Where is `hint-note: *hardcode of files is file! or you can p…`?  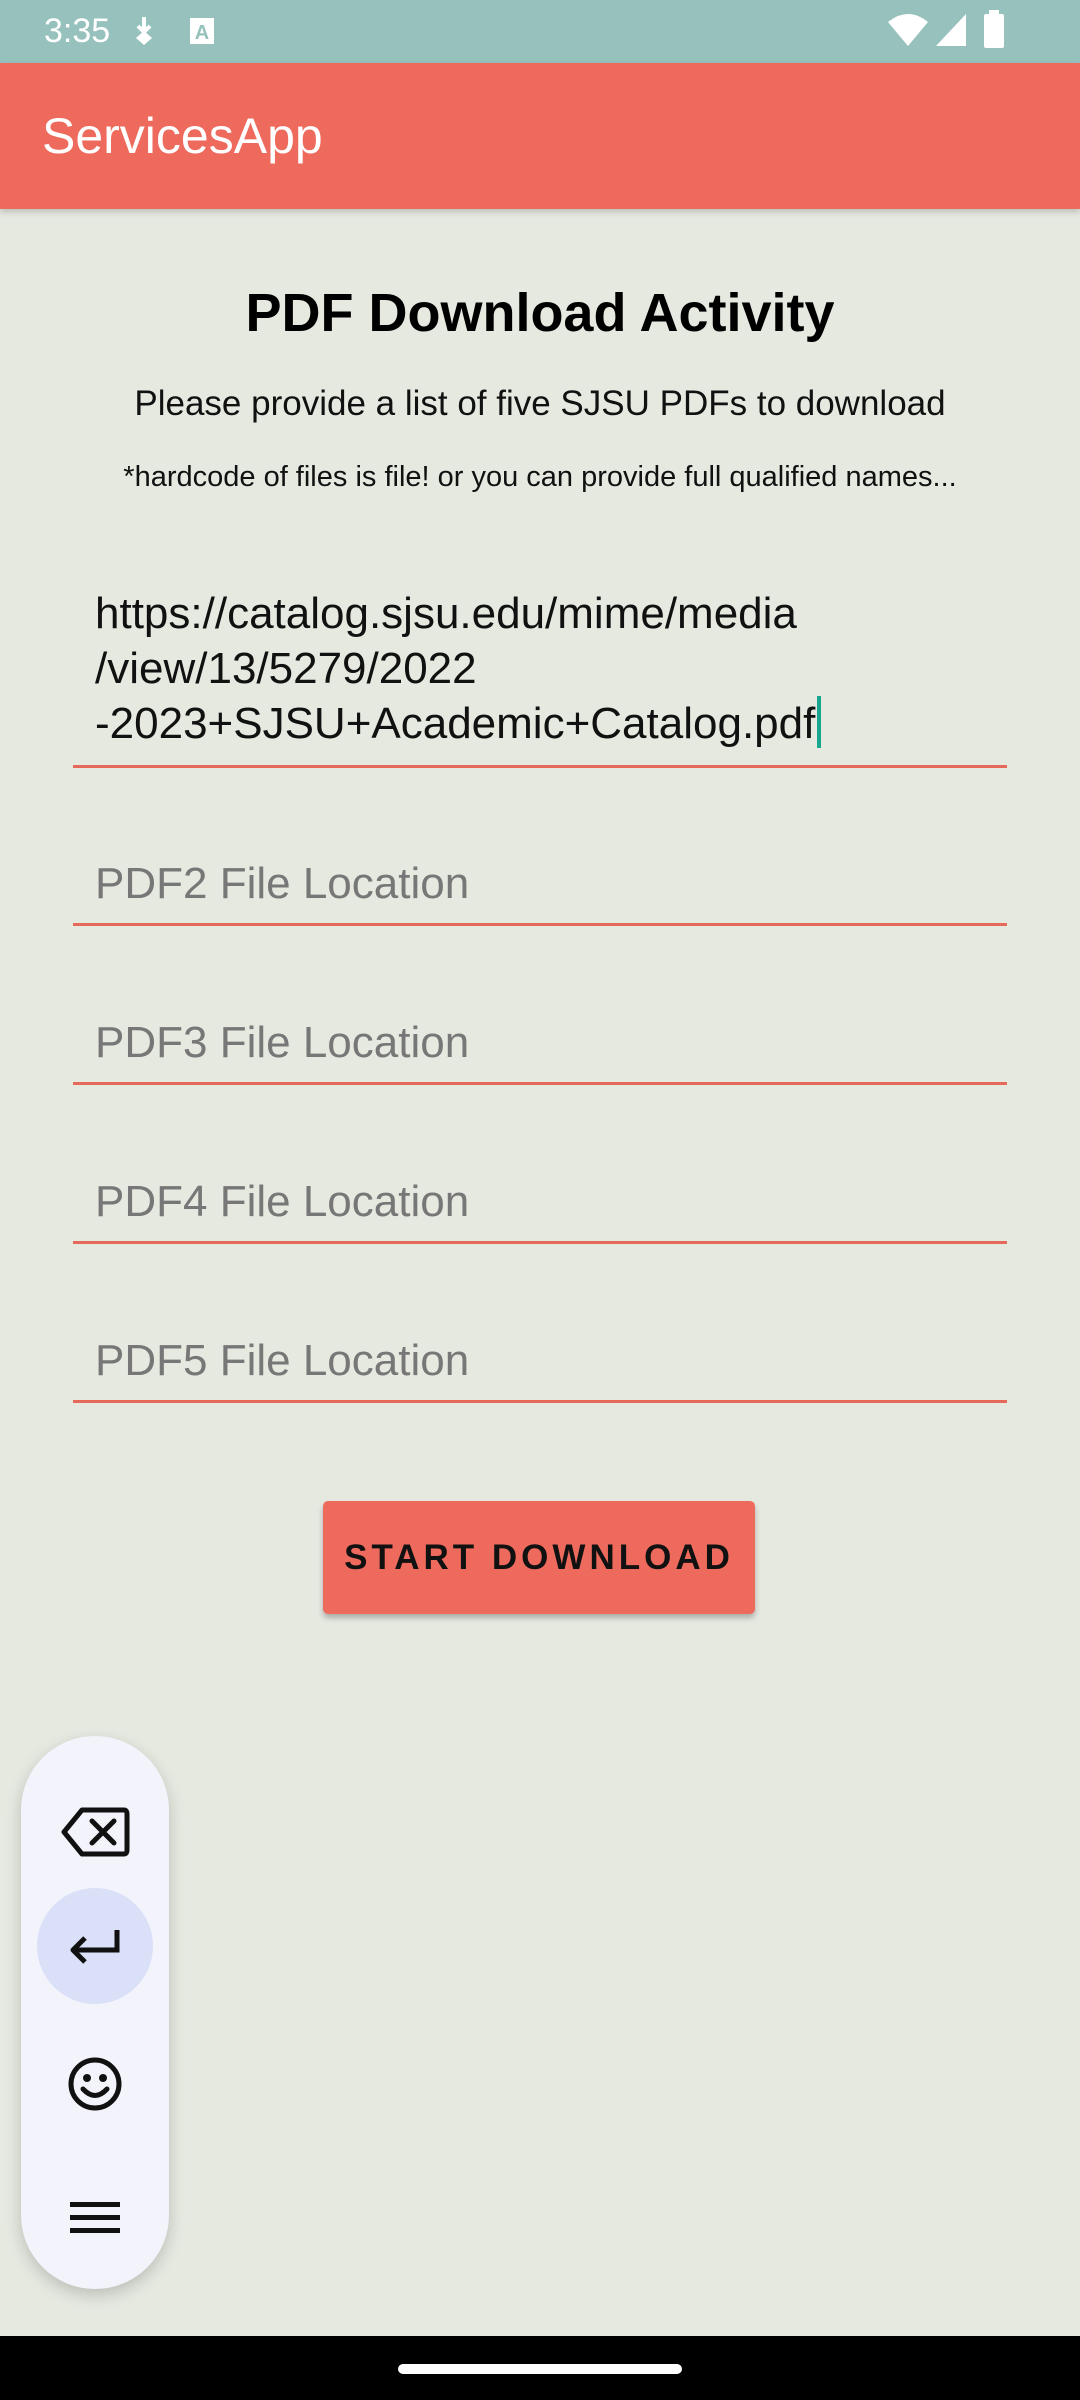
hint-note: *hardcode of files is file! or you can p… is located at coordinates (540, 477).